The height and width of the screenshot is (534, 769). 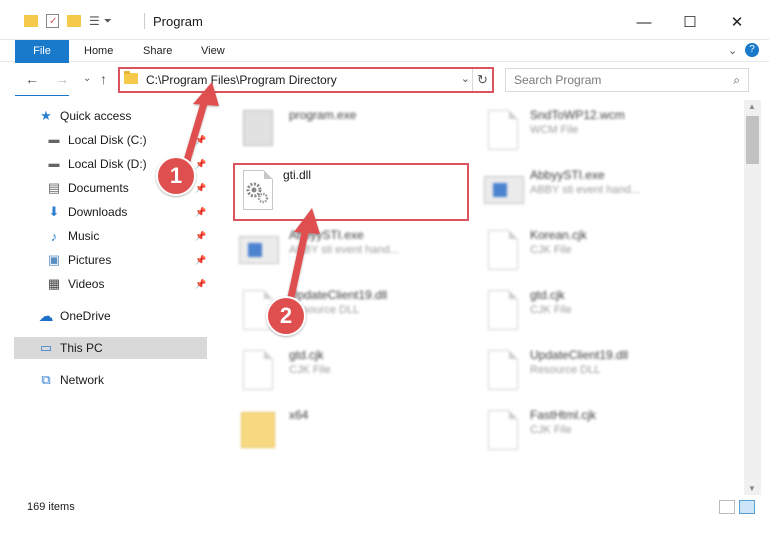 What do you see at coordinates (176, 176) in the screenshot?
I see `step-1-badge: 1` at bounding box center [176, 176].